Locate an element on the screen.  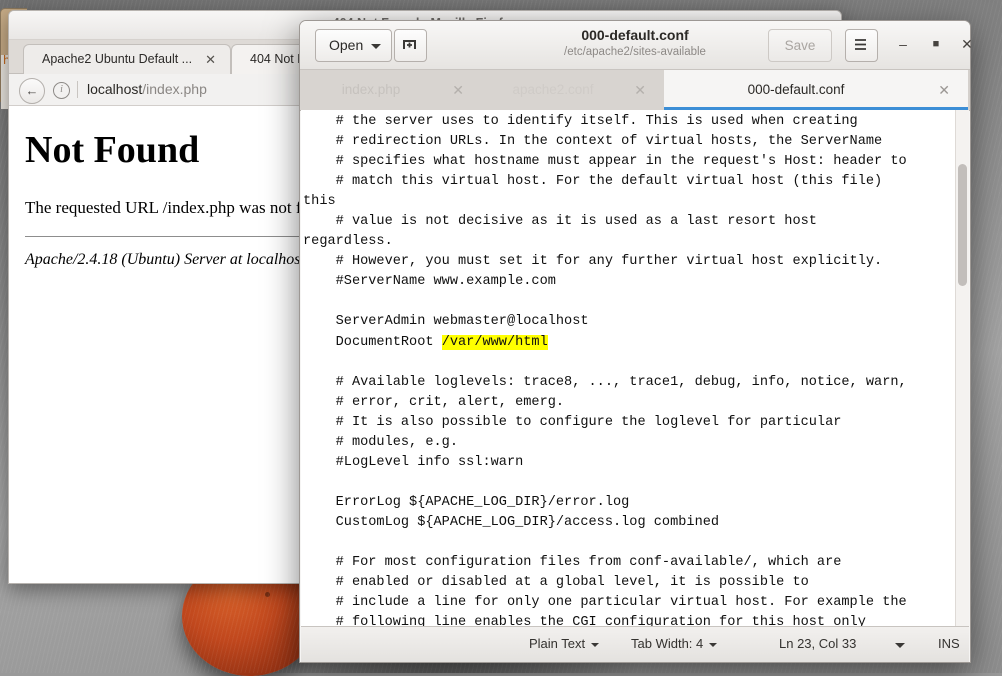
divider is located at coordinates (77, 89).